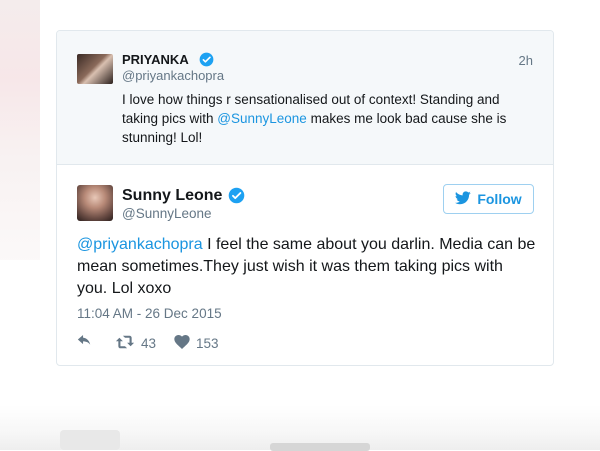  Describe the element at coordinates (125, 343) in the screenshot. I see `retweet-icon` at that location.